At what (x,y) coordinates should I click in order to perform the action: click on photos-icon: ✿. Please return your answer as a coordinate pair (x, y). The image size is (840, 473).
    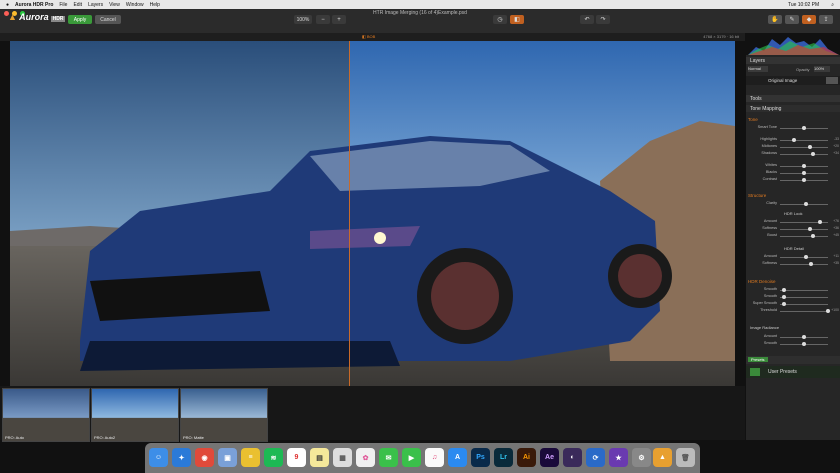
    Looking at the image, I should click on (365, 457).